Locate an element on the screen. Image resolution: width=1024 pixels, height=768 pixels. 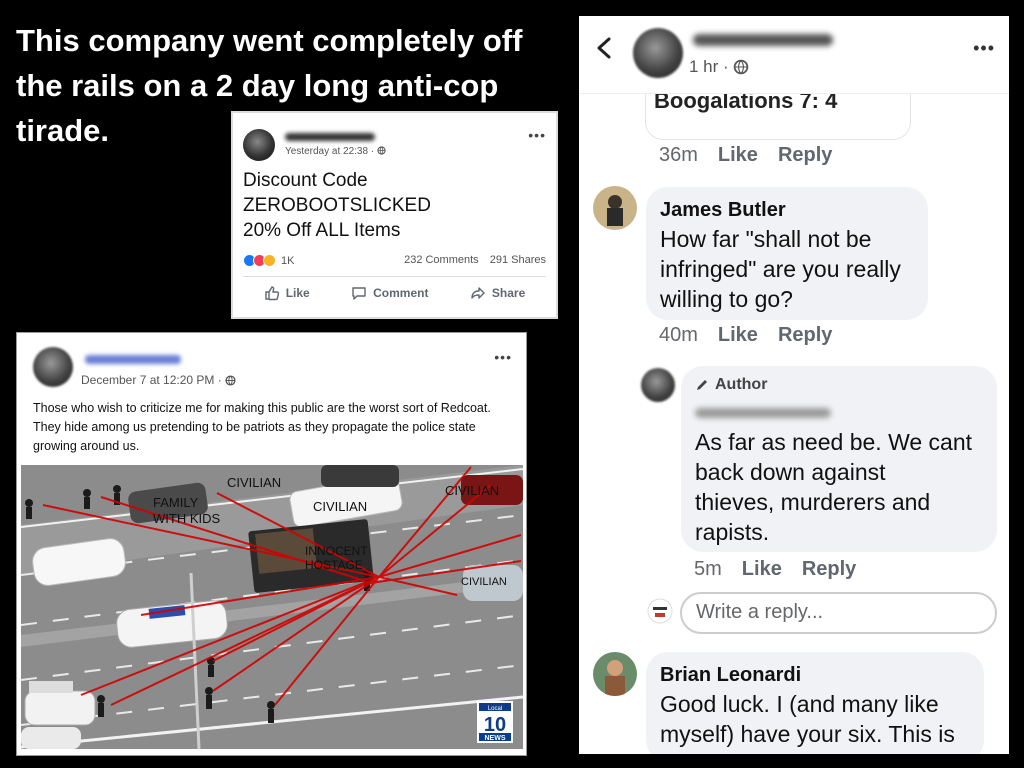
comment-time: 5m is located at coordinates (708, 569).